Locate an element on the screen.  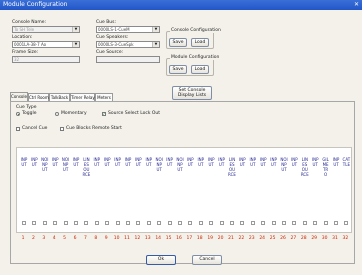
cue-source-field is located at coordinates (128, 59).